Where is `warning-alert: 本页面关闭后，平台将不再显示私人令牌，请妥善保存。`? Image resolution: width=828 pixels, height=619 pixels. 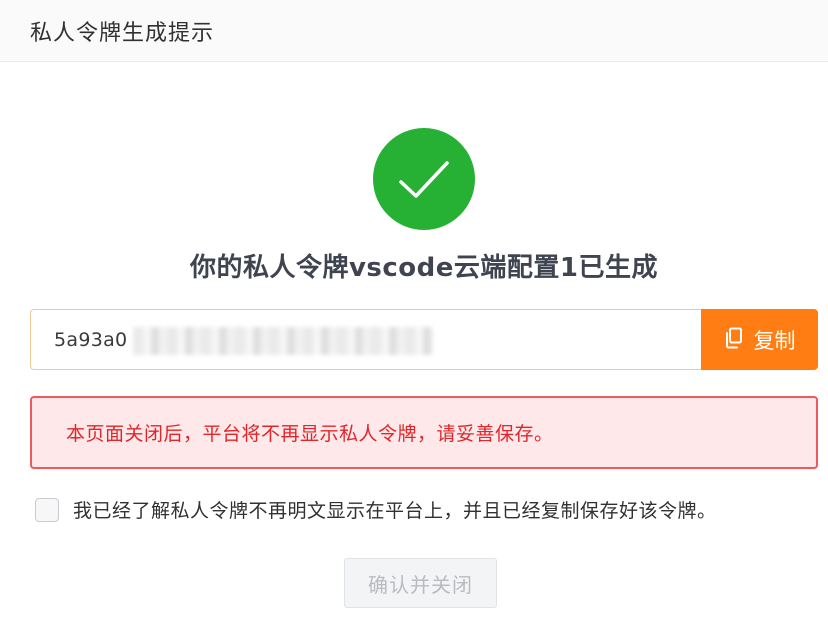 warning-alert: 本页面关闭后，平台将不再显示私人令牌，请妥善保存。 is located at coordinates (424, 432).